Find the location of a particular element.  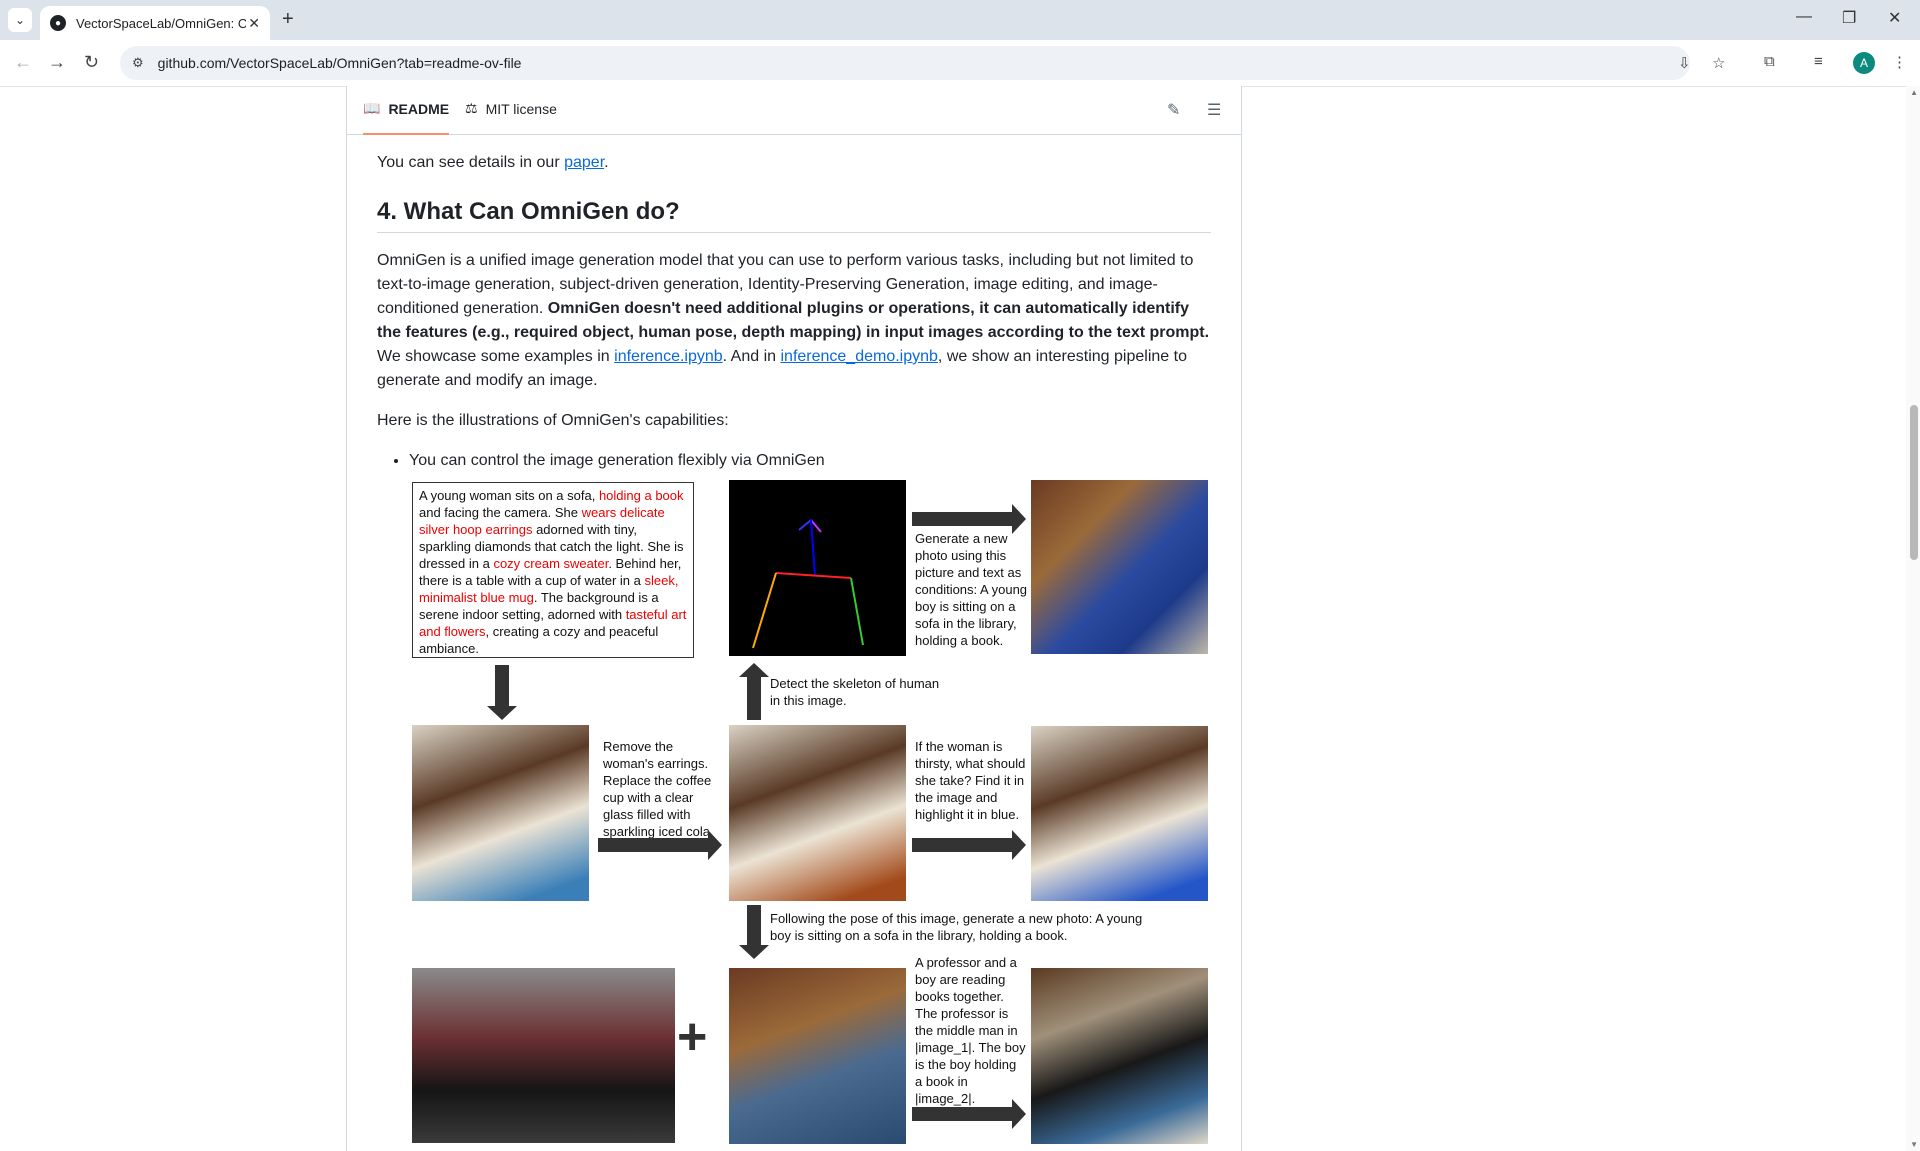

minimize-icon: — is located at coordinates (1804, 17).